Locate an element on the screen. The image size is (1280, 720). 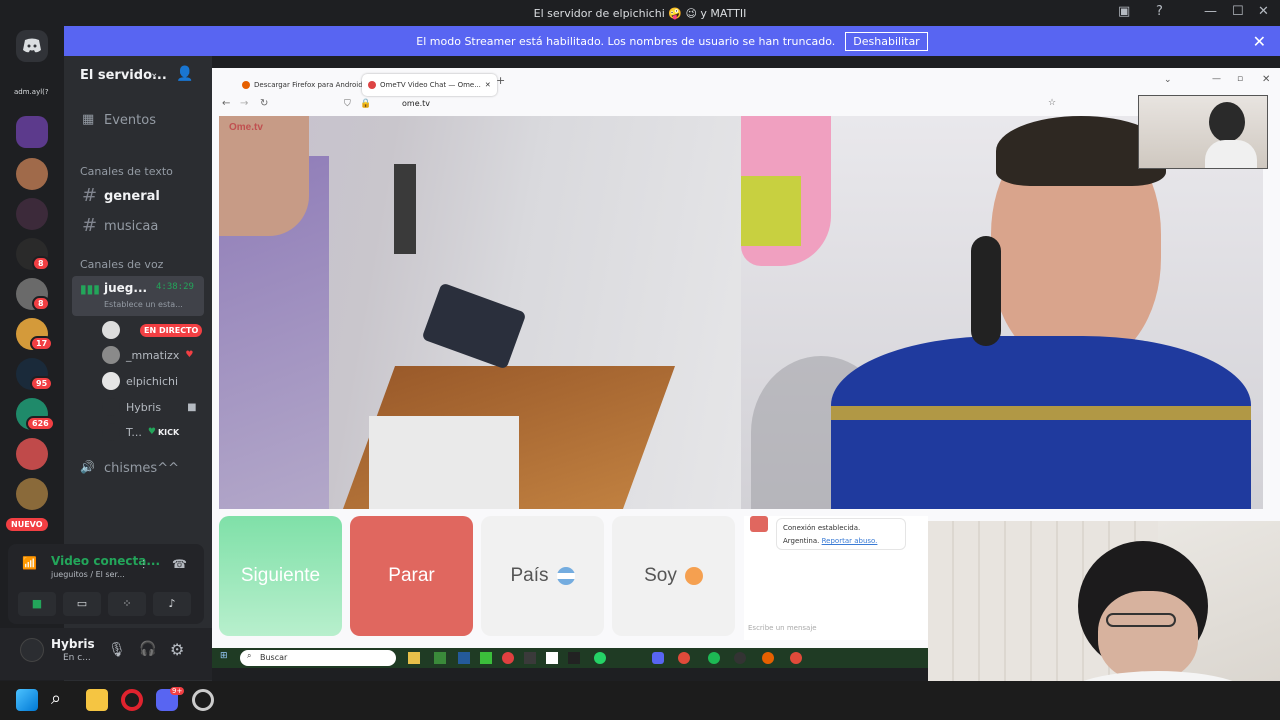
stop-button: Parar is located at coordinates (411, 576).